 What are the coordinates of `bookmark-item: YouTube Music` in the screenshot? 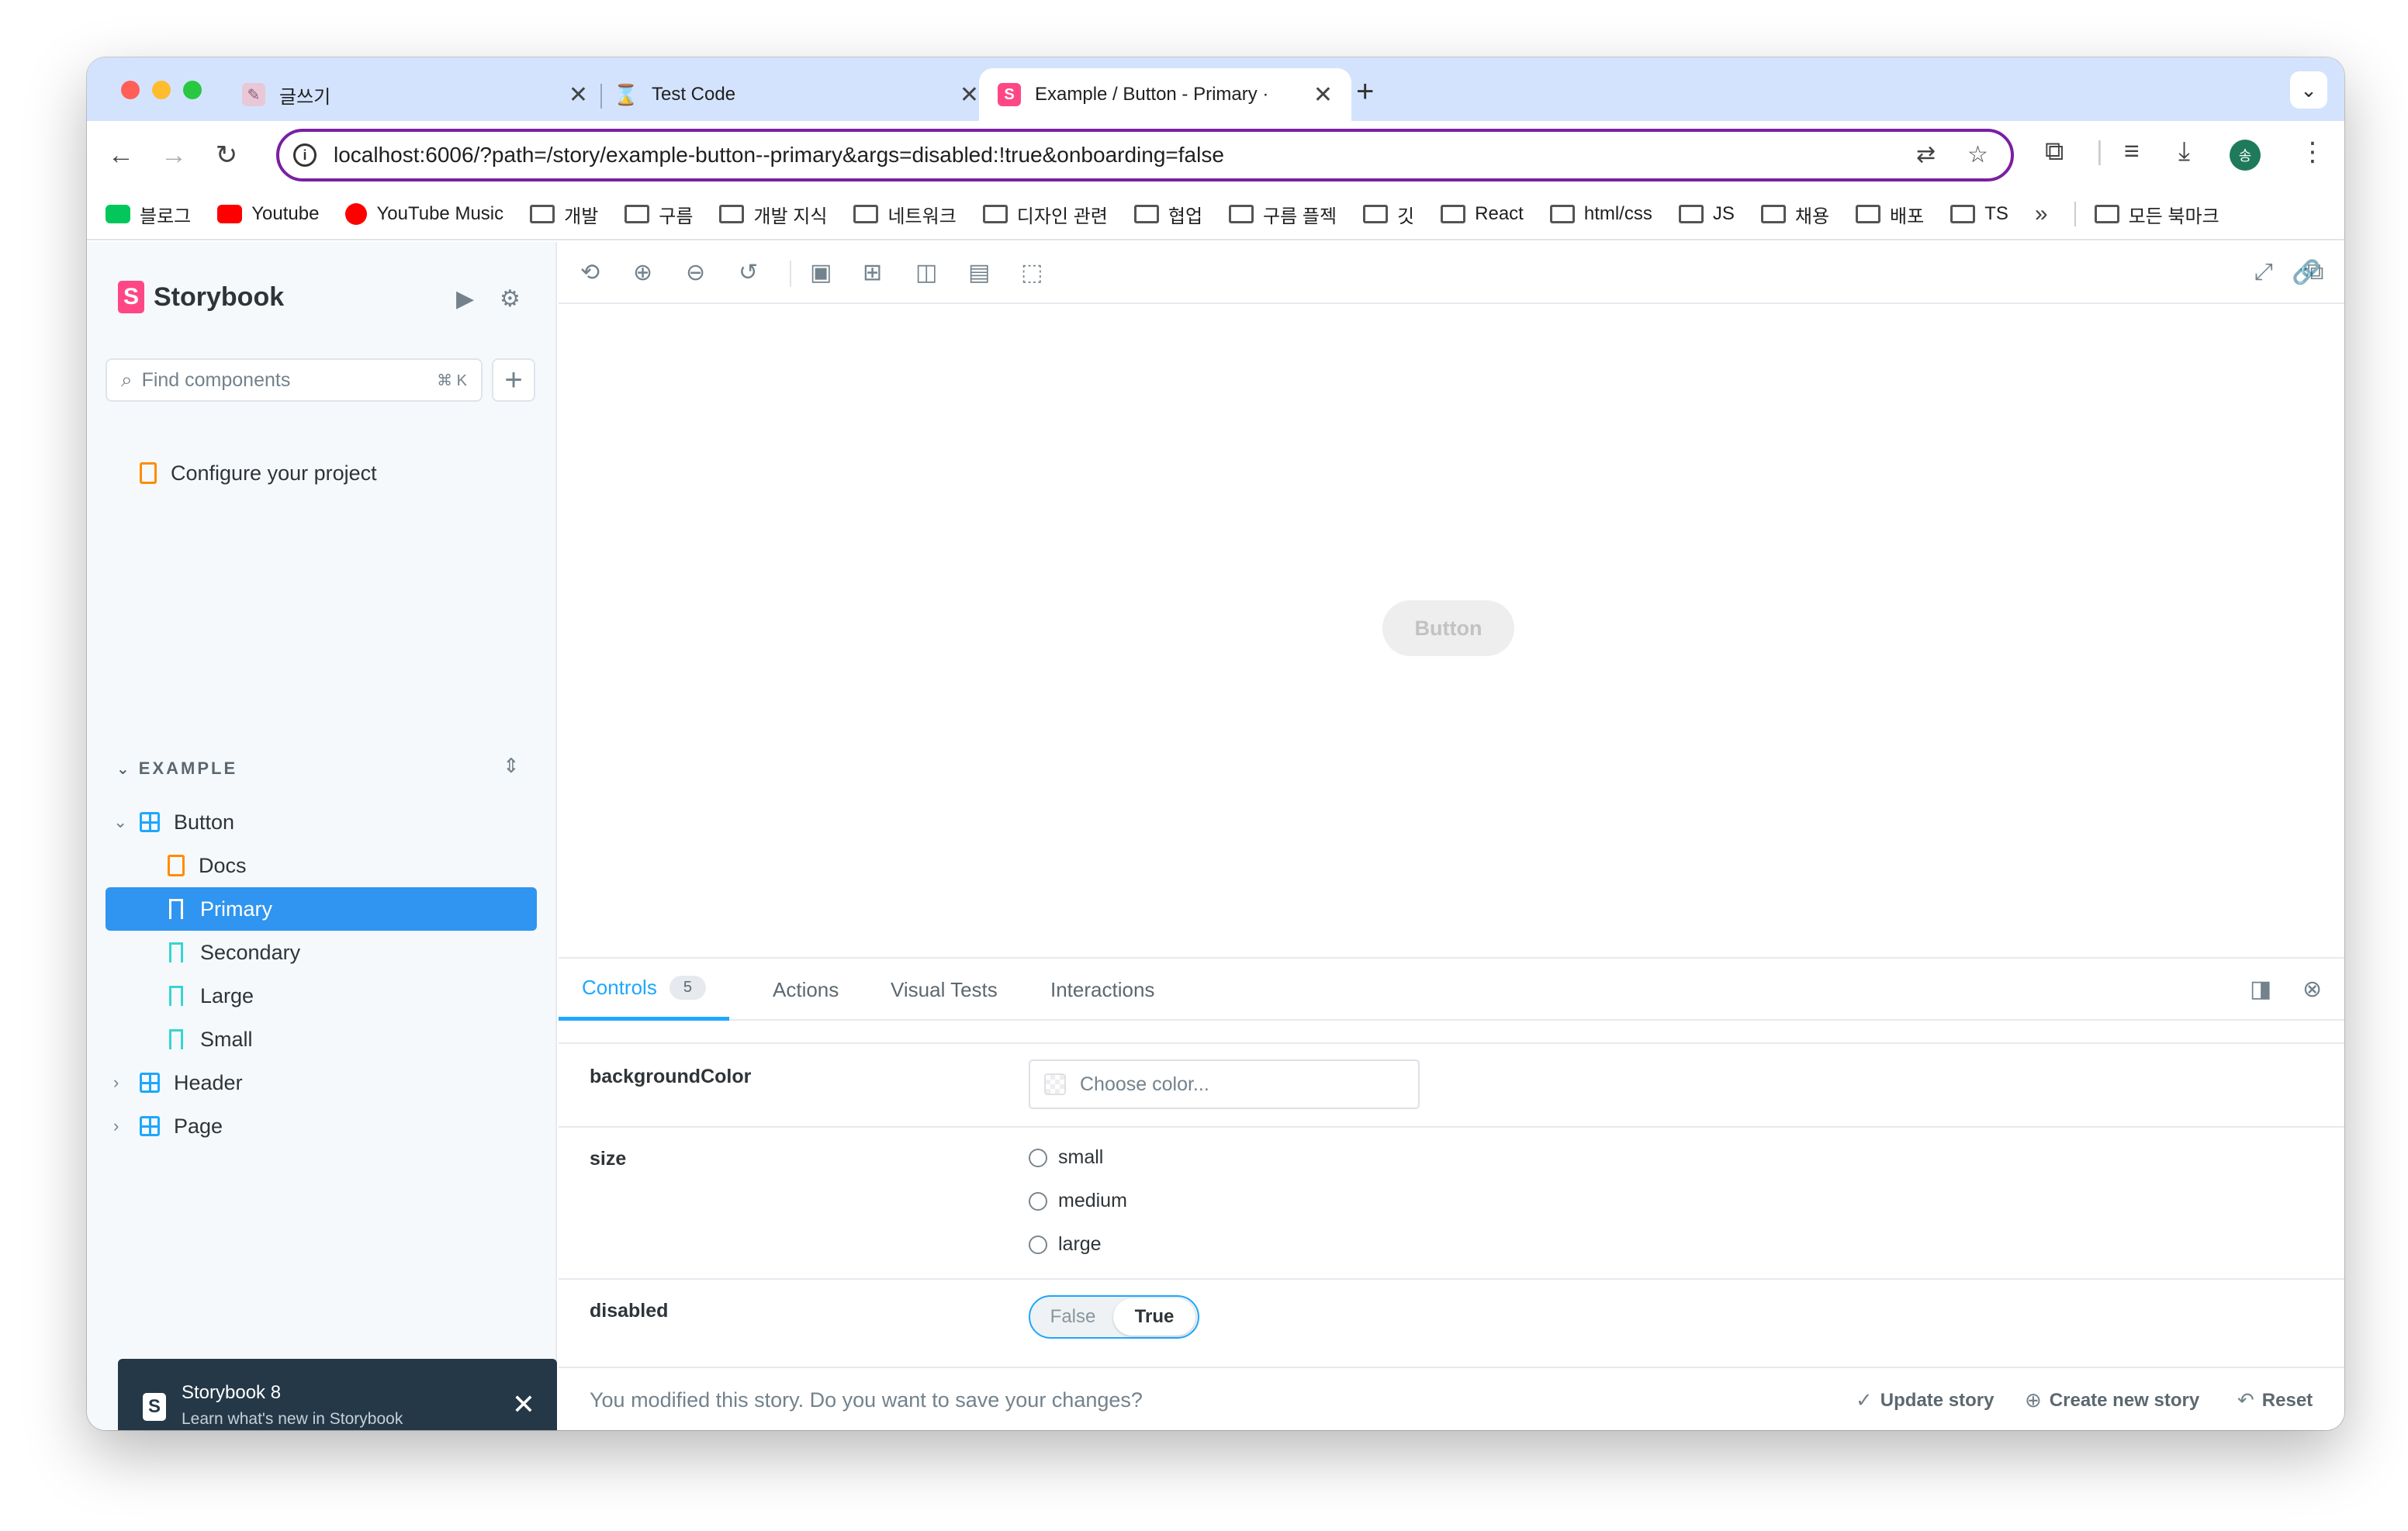 It's located at (424, 214).